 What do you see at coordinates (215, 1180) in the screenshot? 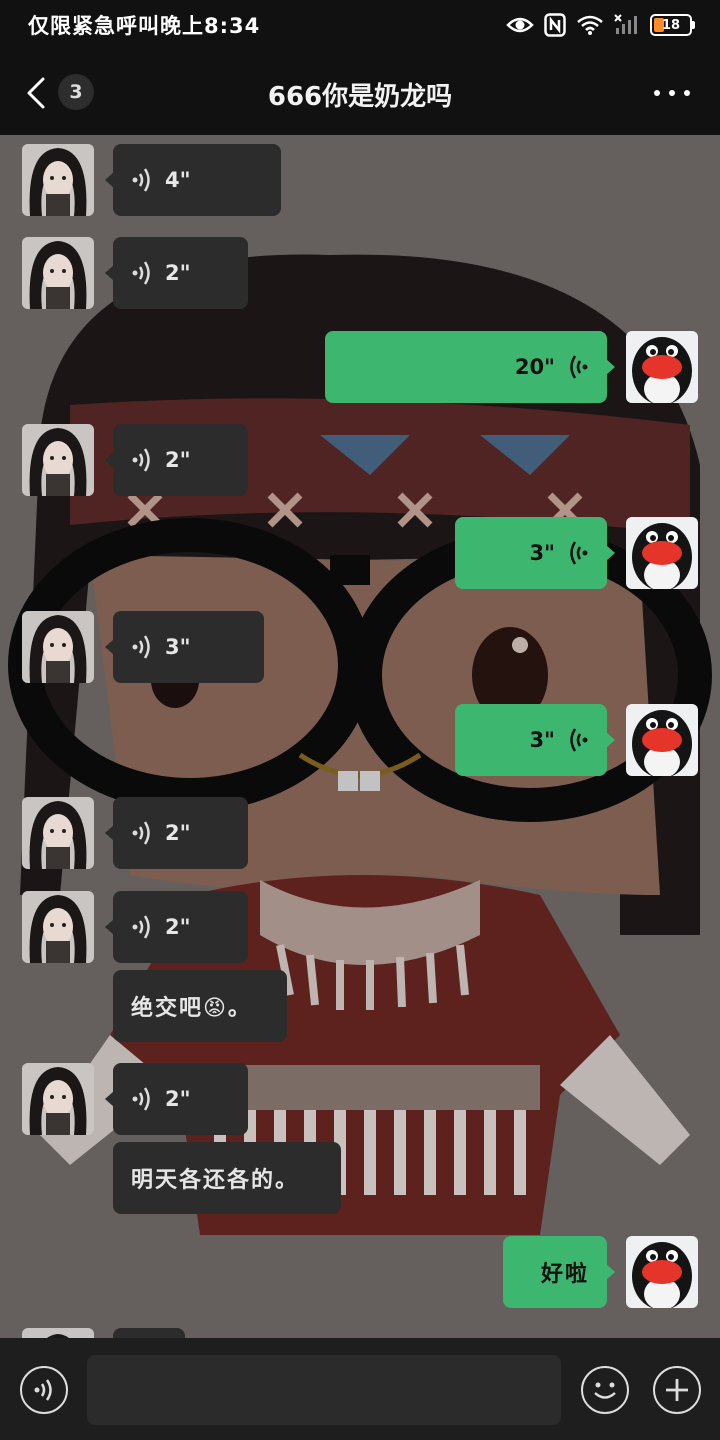
I see `message-text: 明天各还各的。` at bounding box center [215, 1180].